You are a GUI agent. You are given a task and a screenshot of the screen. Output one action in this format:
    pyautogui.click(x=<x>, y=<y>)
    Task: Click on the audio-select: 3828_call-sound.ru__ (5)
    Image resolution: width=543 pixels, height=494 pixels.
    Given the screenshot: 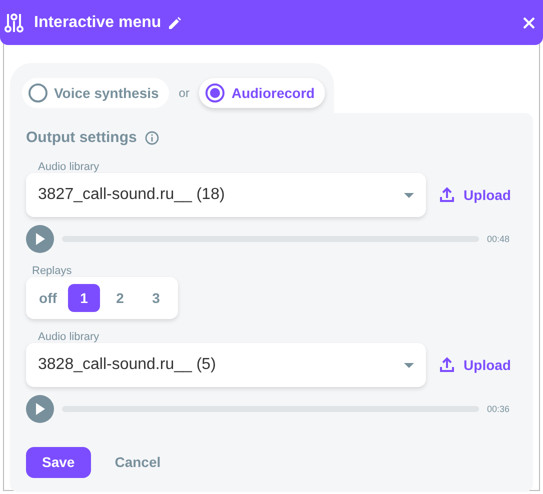 What is the action you would take?
    pyautogui.click(x=226, y=365)
    